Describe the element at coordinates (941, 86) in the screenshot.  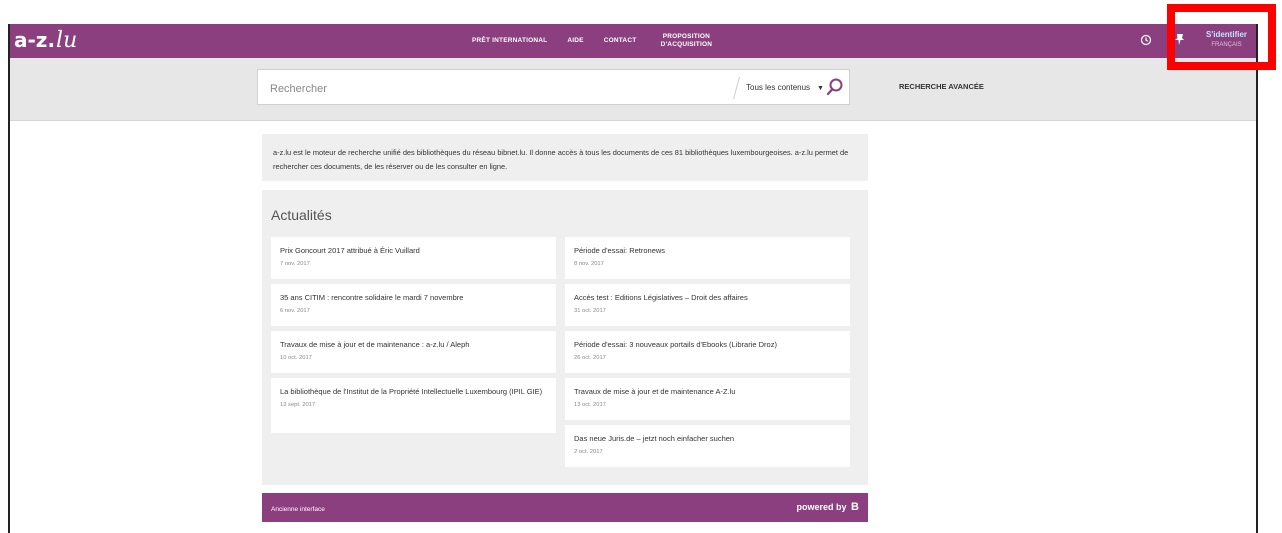
I see `advanced-search-link: RECHERCHE AVANCÉE` at that location.